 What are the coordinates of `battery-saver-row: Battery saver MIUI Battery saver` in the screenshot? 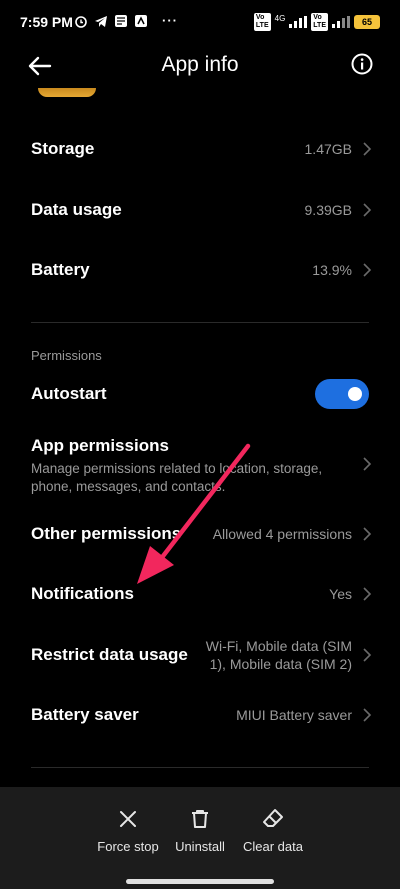 It's located at (200, 715).